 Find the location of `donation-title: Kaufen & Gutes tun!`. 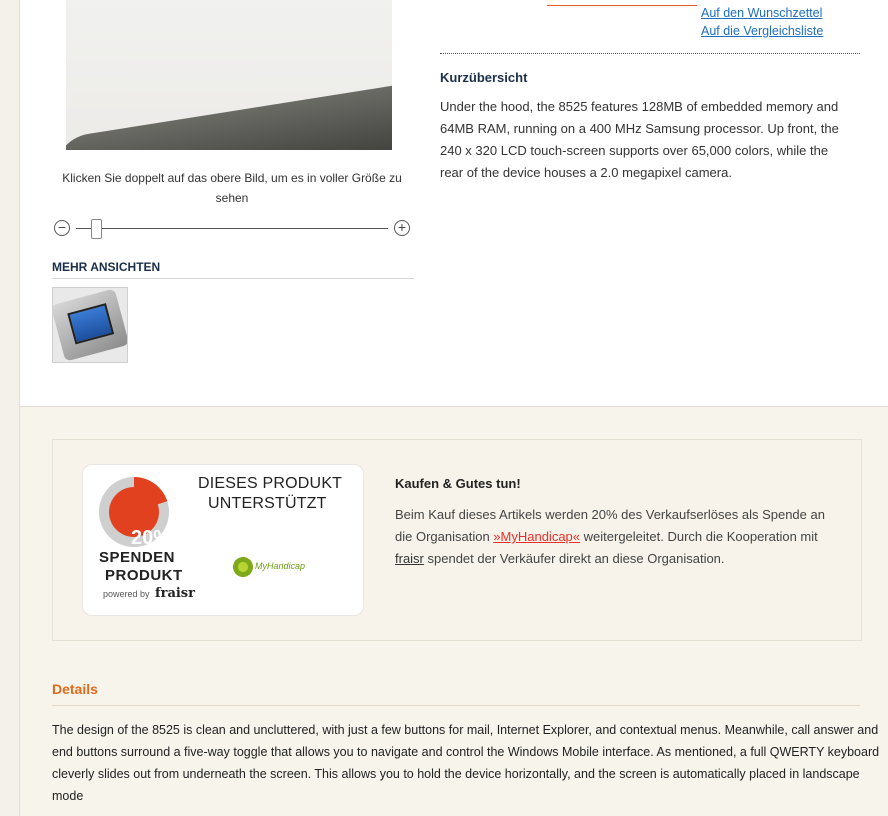

donation-title: Kaufen & Gutes tun! is located at coordinates (458, 483).